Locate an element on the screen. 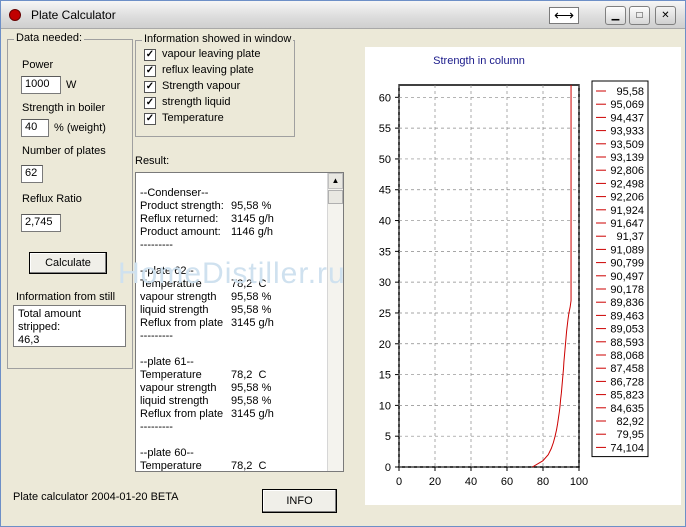 This screenshot has width=686, height=527. legend-value: 88,068 is located at coordinates (627, 356).